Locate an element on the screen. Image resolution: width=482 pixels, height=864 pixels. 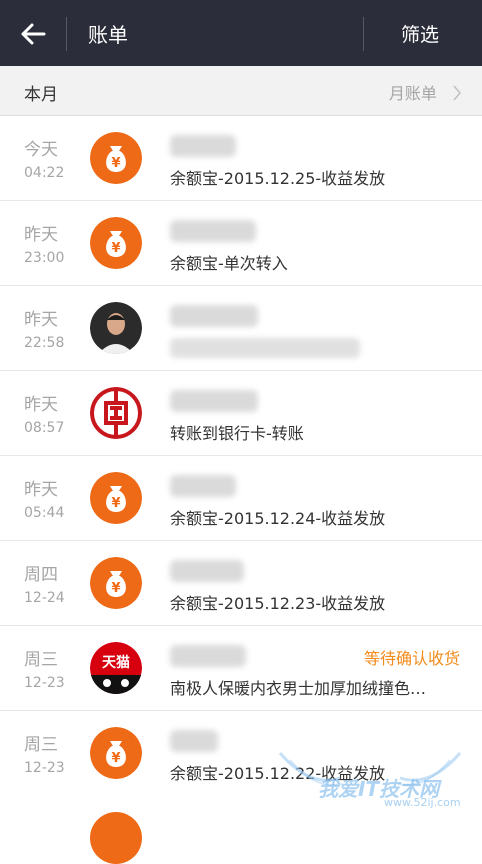
back-button is located at coordinates (33, 34).